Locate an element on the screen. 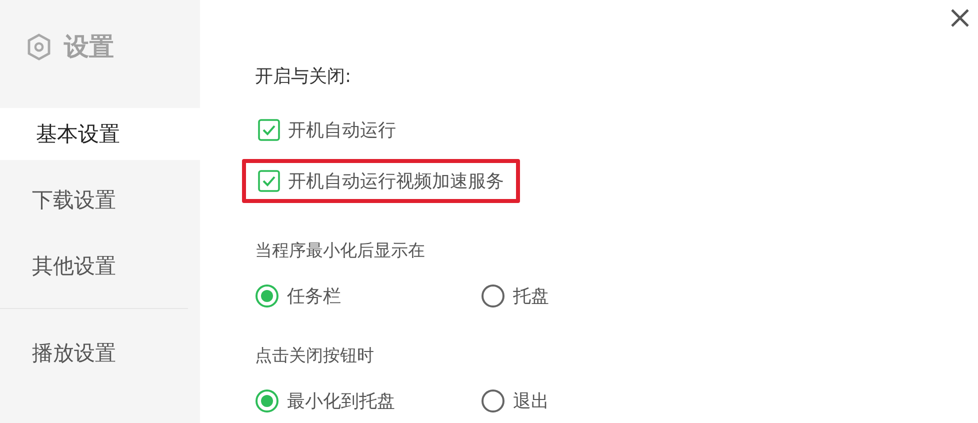 The image size is (978, 423). settings-icon is located at coordinates (39, 47).